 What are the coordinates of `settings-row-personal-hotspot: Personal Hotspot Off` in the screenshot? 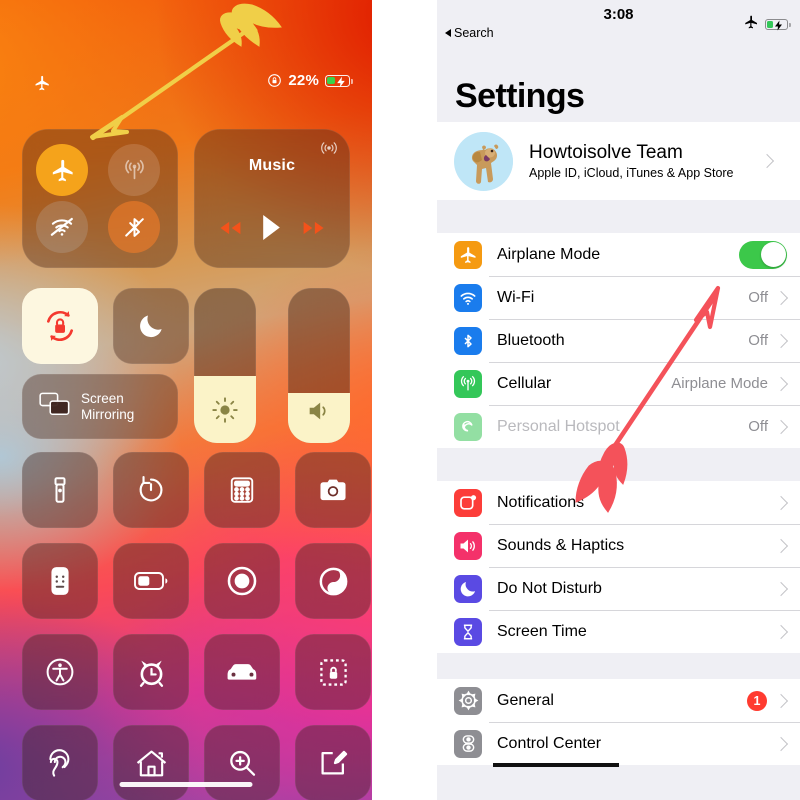 It's located at (618, 426).